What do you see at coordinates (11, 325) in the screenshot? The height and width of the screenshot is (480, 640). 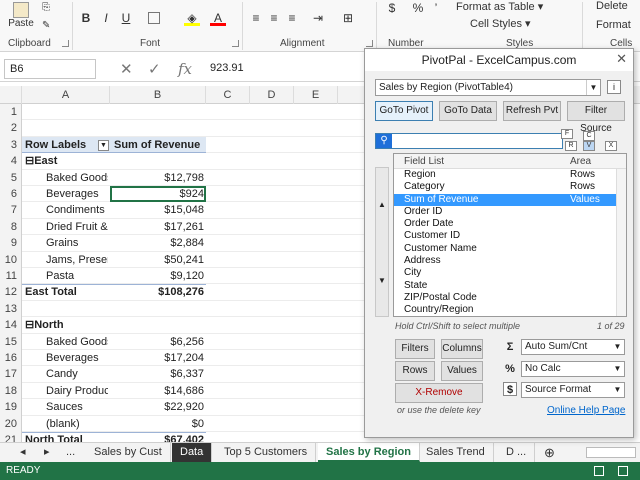 I see `row-header: 14` at bounding box center [11, 325].